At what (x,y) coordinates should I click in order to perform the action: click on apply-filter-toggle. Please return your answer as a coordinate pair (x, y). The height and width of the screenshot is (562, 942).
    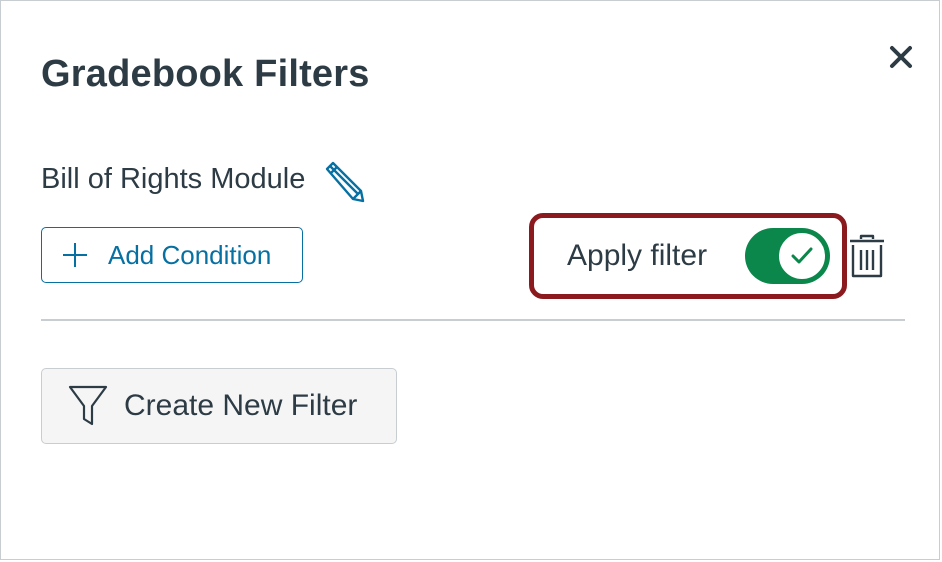
    Looking at the image, I should click on (787, 256).